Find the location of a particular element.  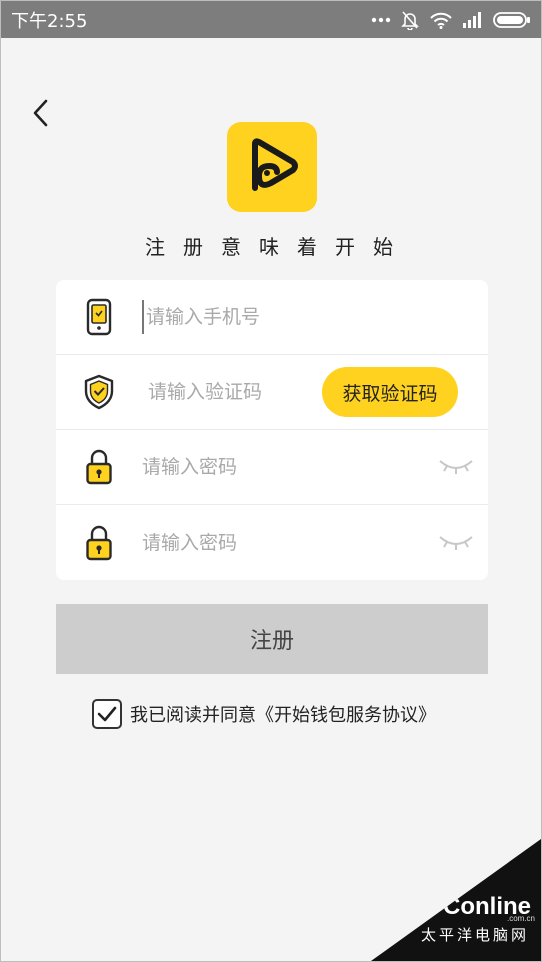

battery-icon is located at coordinates (511, 19).